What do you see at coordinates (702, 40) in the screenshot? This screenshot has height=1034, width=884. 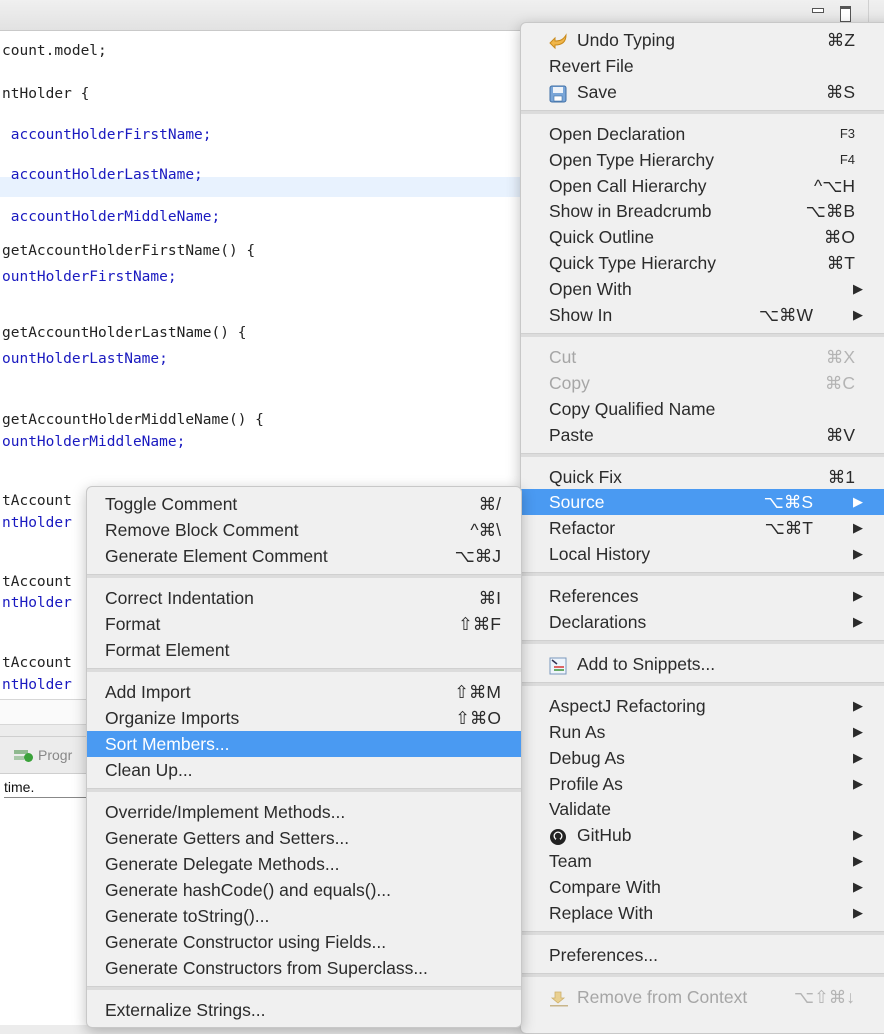 I see `menu-item-undo-typing: Undo Typing ⌘Z` at bounding box center [702, 40].